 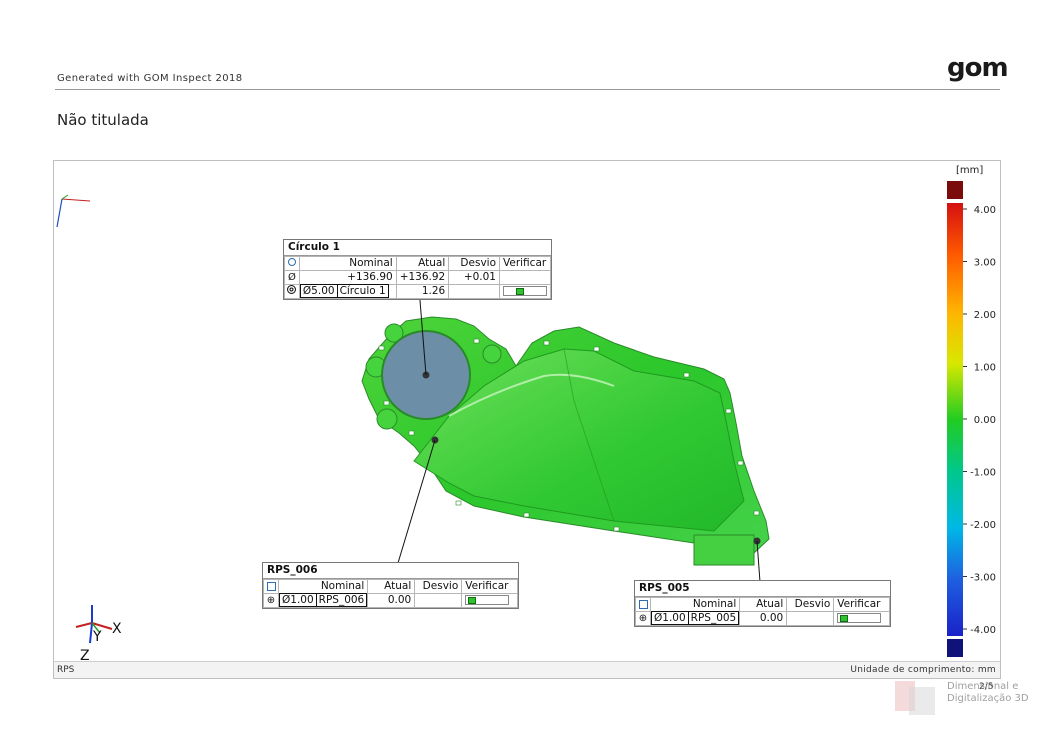 What do you see at coordinates (422, 291) in the screenshot?
I see `circle-position-actual: 1.26` at bounding box center [422, 291].